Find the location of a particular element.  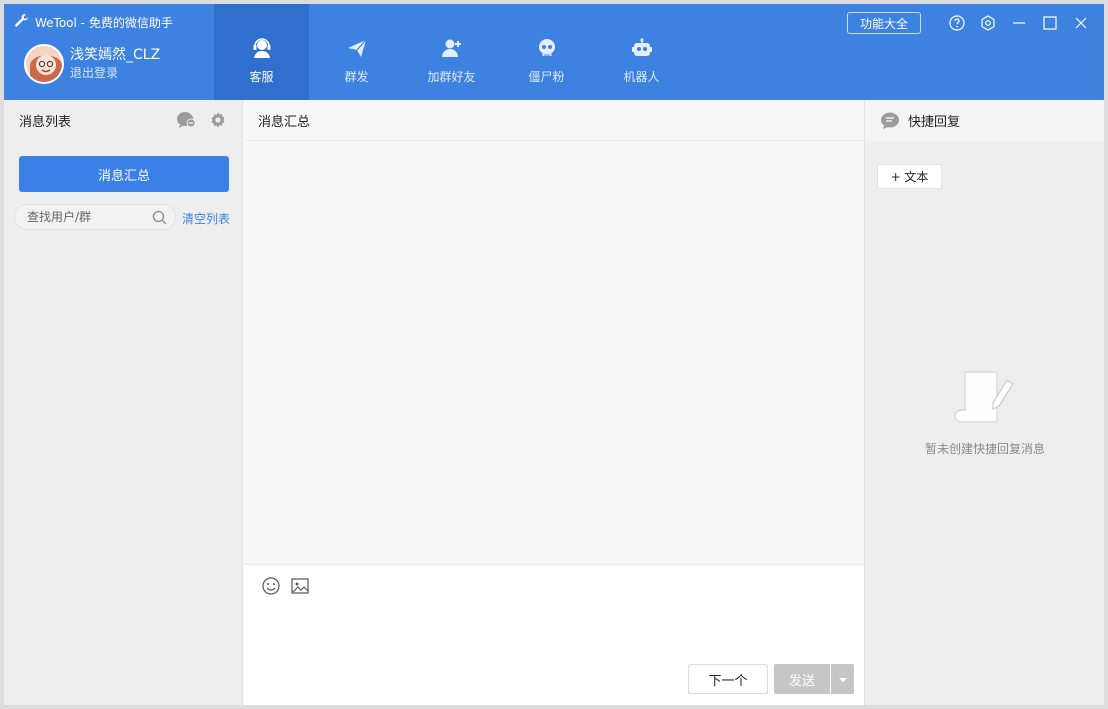

app-title: WeTool - 免费的微信助手 is located at coordinates (104, 22).